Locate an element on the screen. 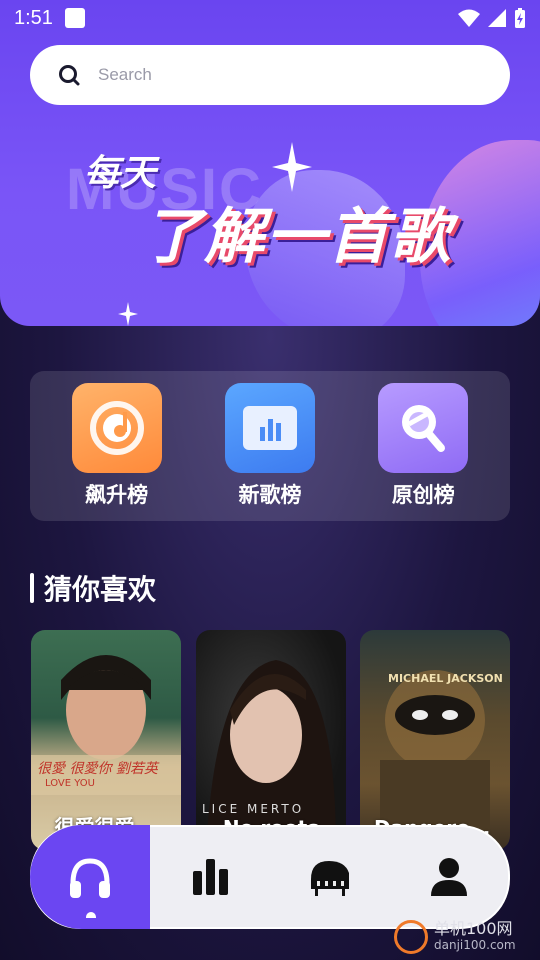 Image resolution: width=540 pixels, height=960 pixels. piano-icon is located at coordinates (329, 878).